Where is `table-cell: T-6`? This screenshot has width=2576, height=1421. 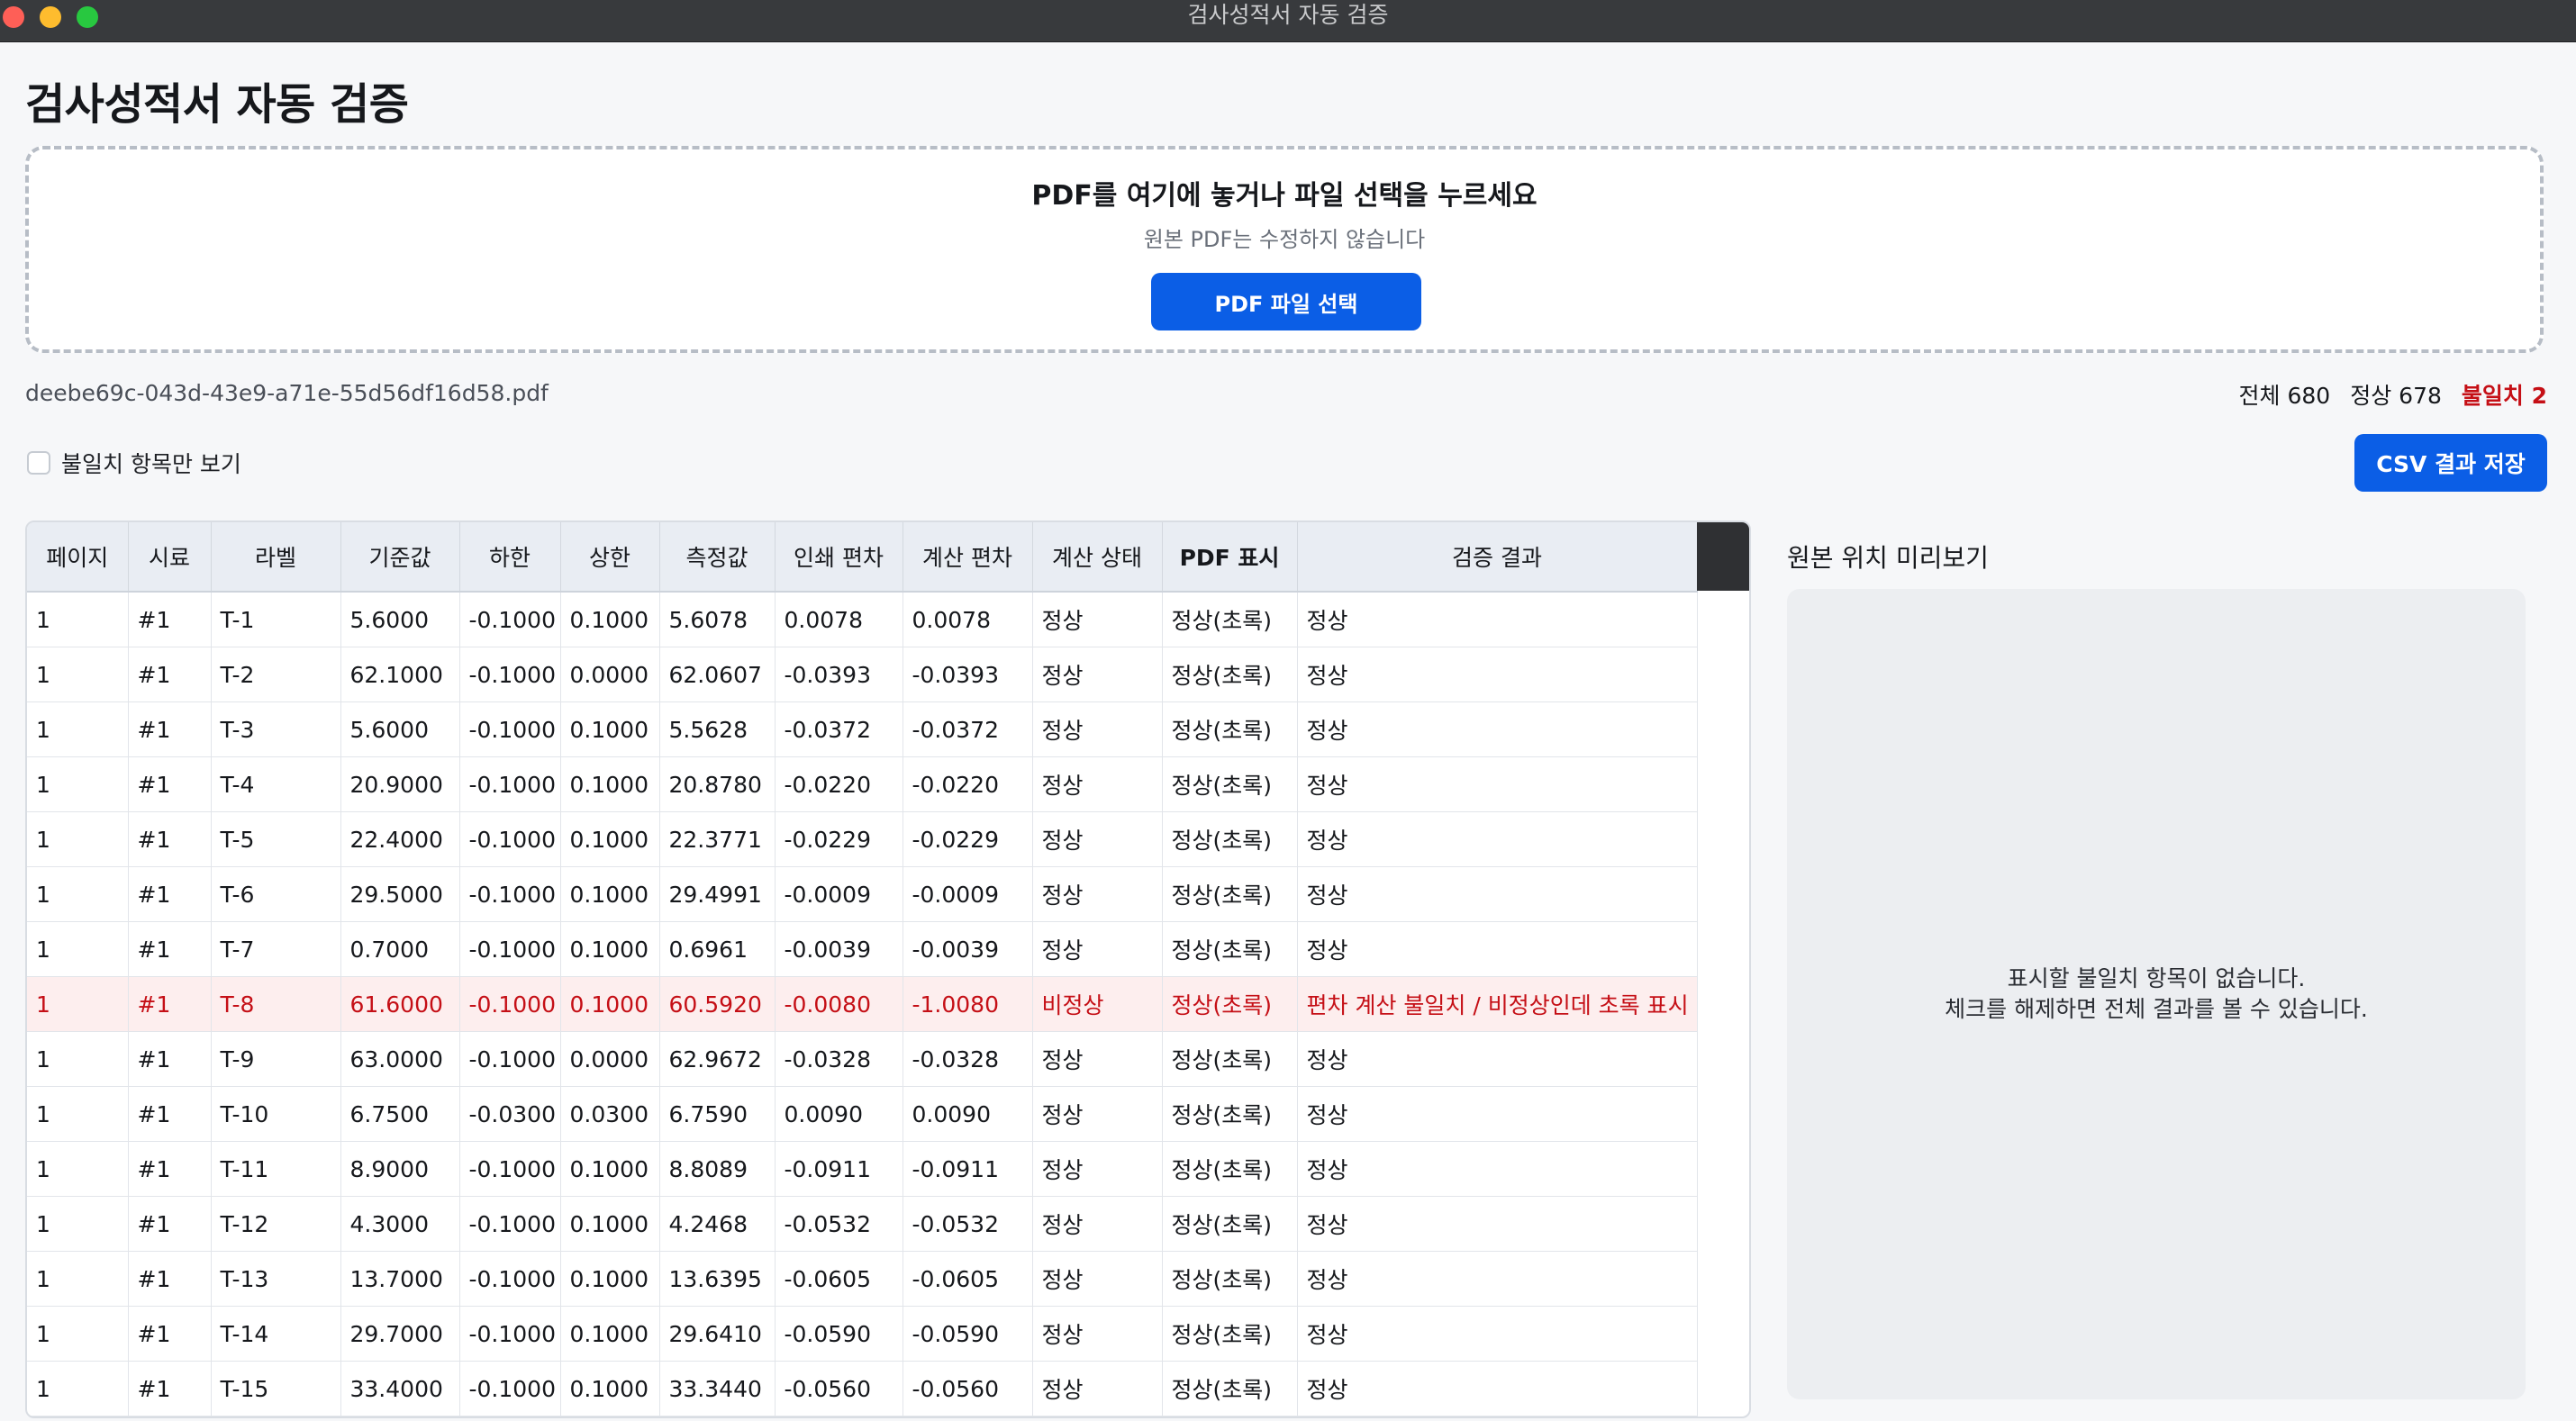 table-cell: T-6 is located at coordinates (276, 894).